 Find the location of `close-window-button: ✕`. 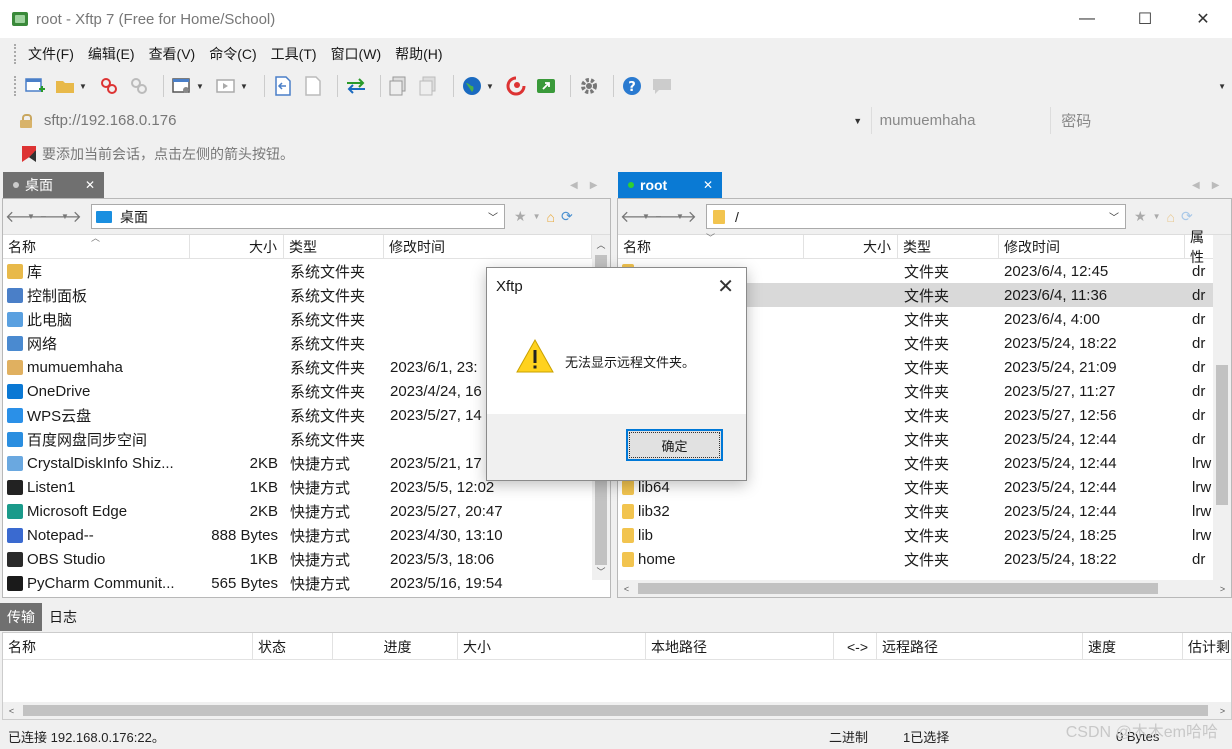

close-window-button: ✕ is located at coordinates (1203, 19).